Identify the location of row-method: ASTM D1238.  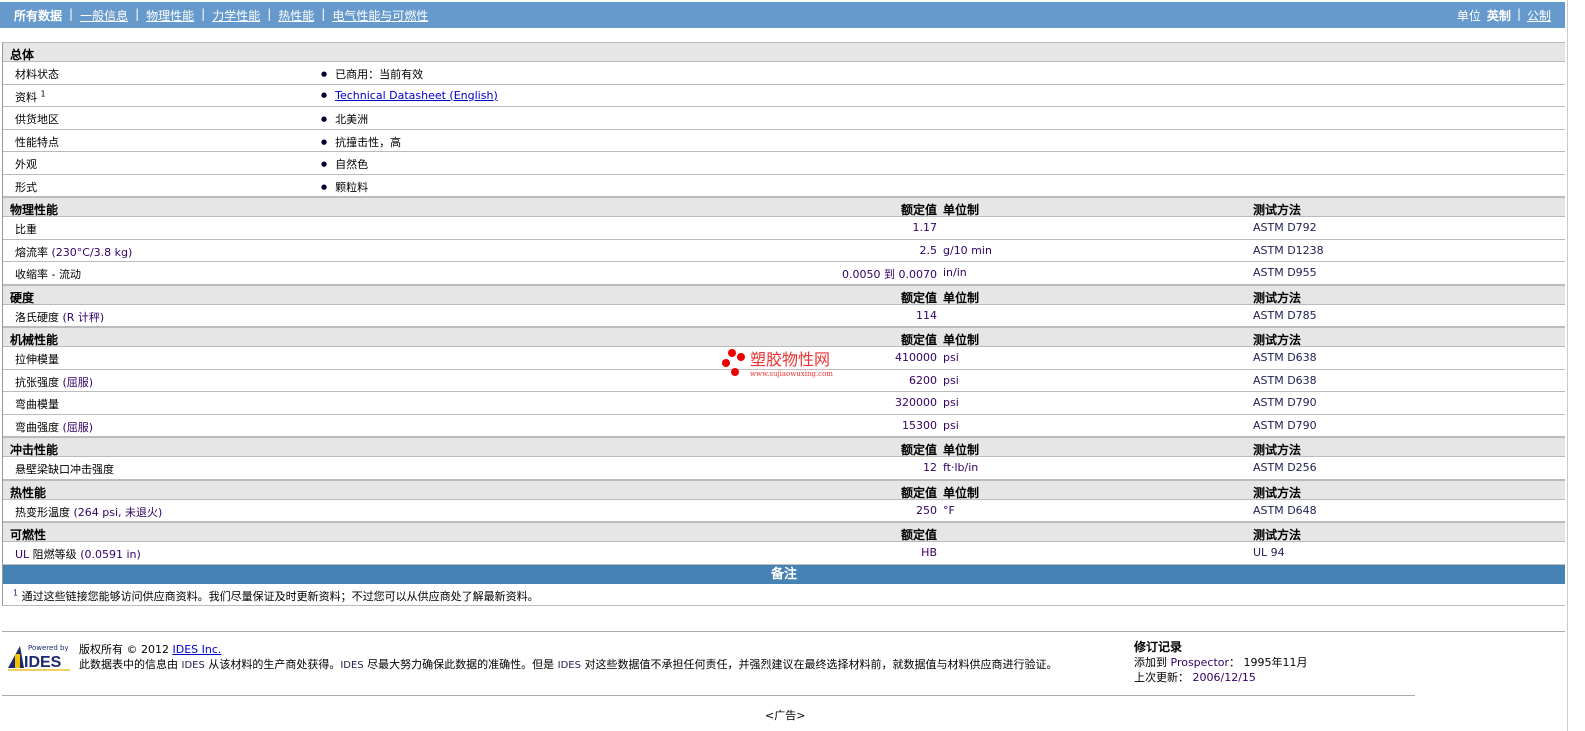
(1288, 250).